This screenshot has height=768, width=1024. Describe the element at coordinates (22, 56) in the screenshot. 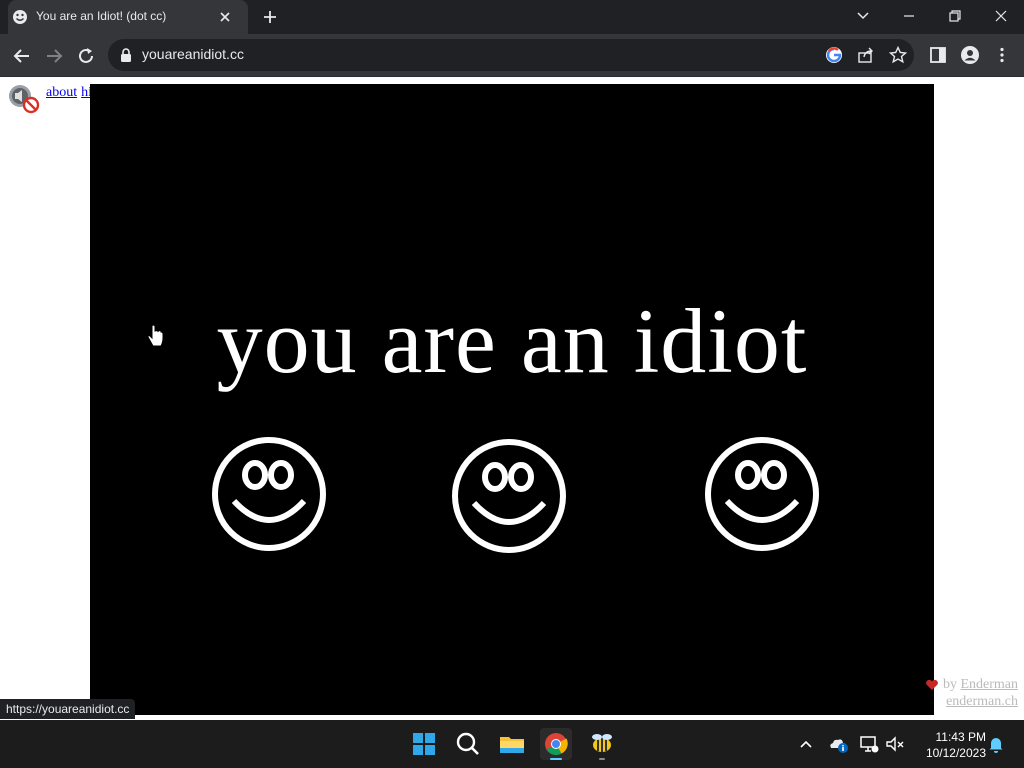

I see `back-arrow-icon` at that location.